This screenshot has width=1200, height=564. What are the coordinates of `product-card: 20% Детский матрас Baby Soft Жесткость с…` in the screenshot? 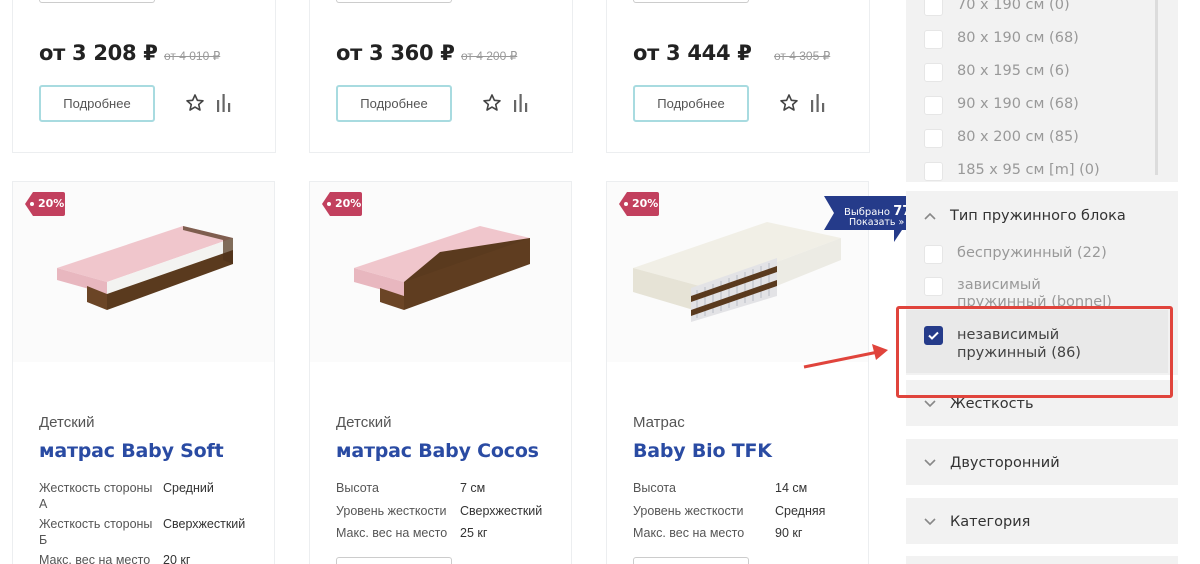 It's located at (143, 372).